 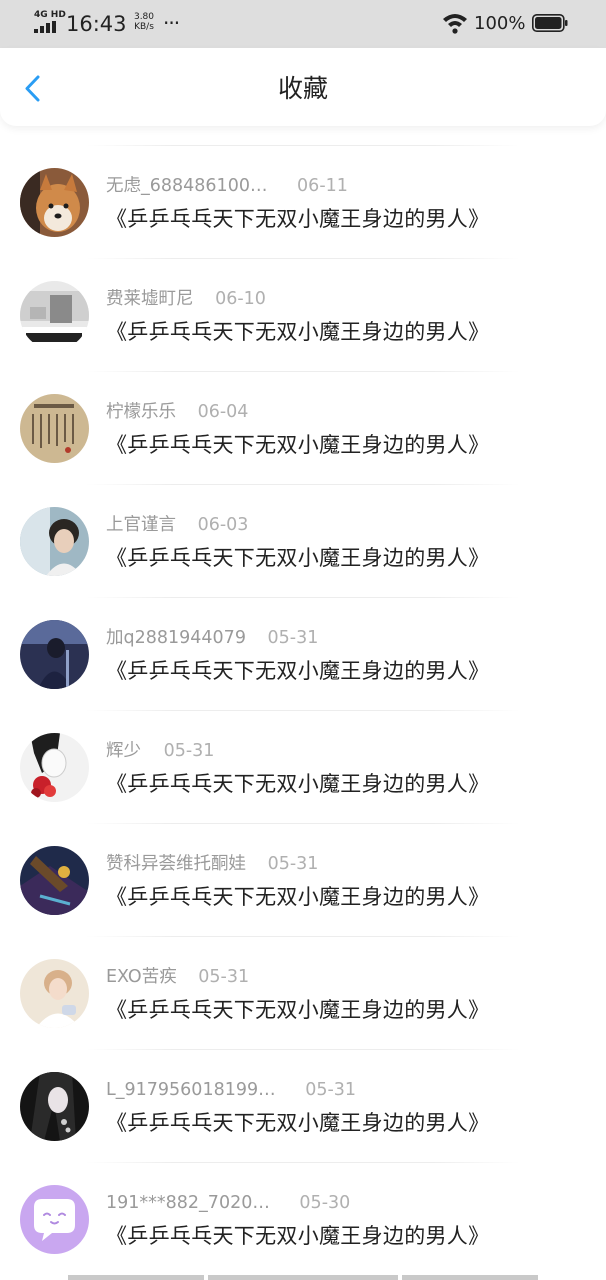 What do you see at coordinates (150, 299) in the screenshot?
I see `user-name: 费莱墟町尼` at bounding box center [150, 299].